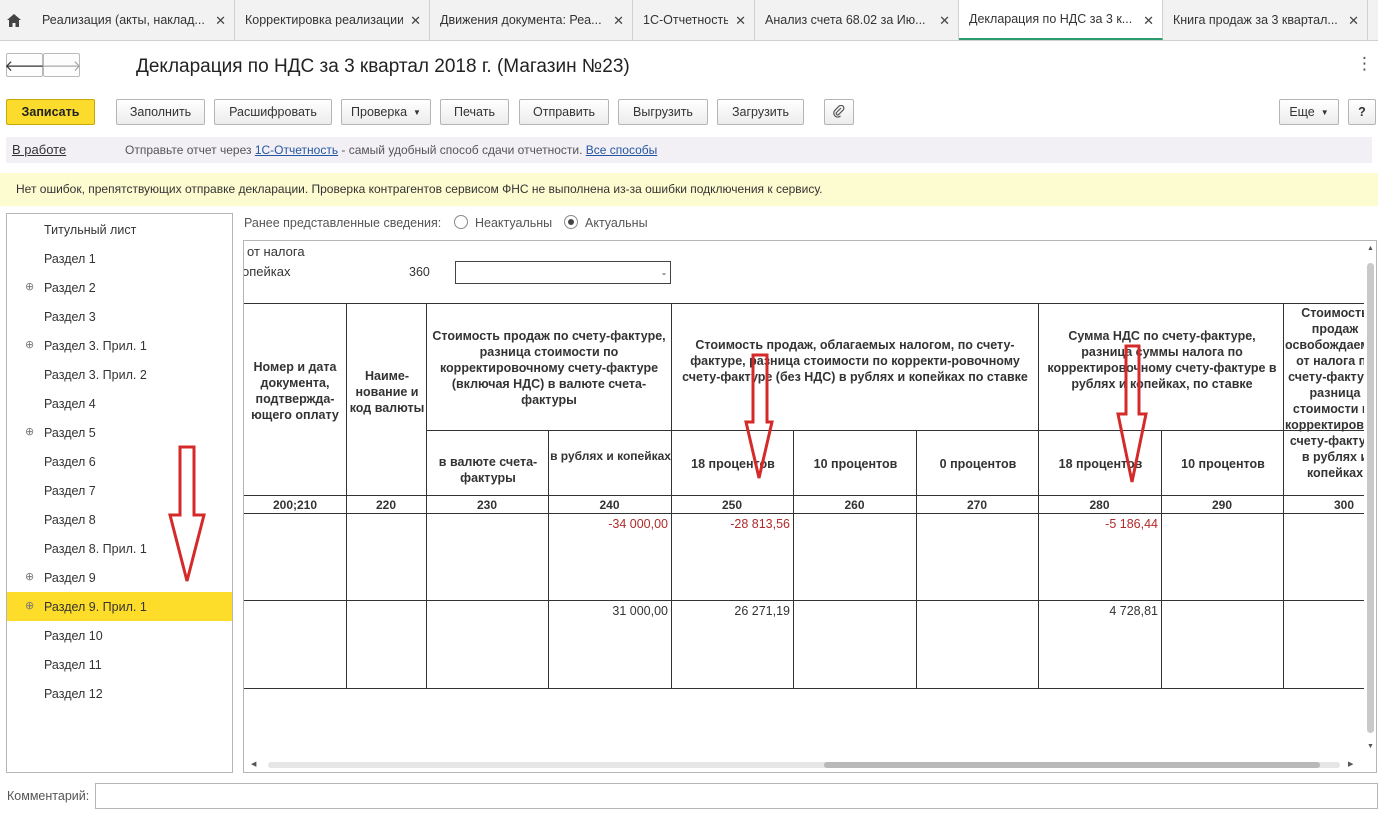  What do you see at coordinates (387, 392) in the screenshot?
I see `col-header-220: Наиме-нование и код валюты` at bounding box center [387, 392].